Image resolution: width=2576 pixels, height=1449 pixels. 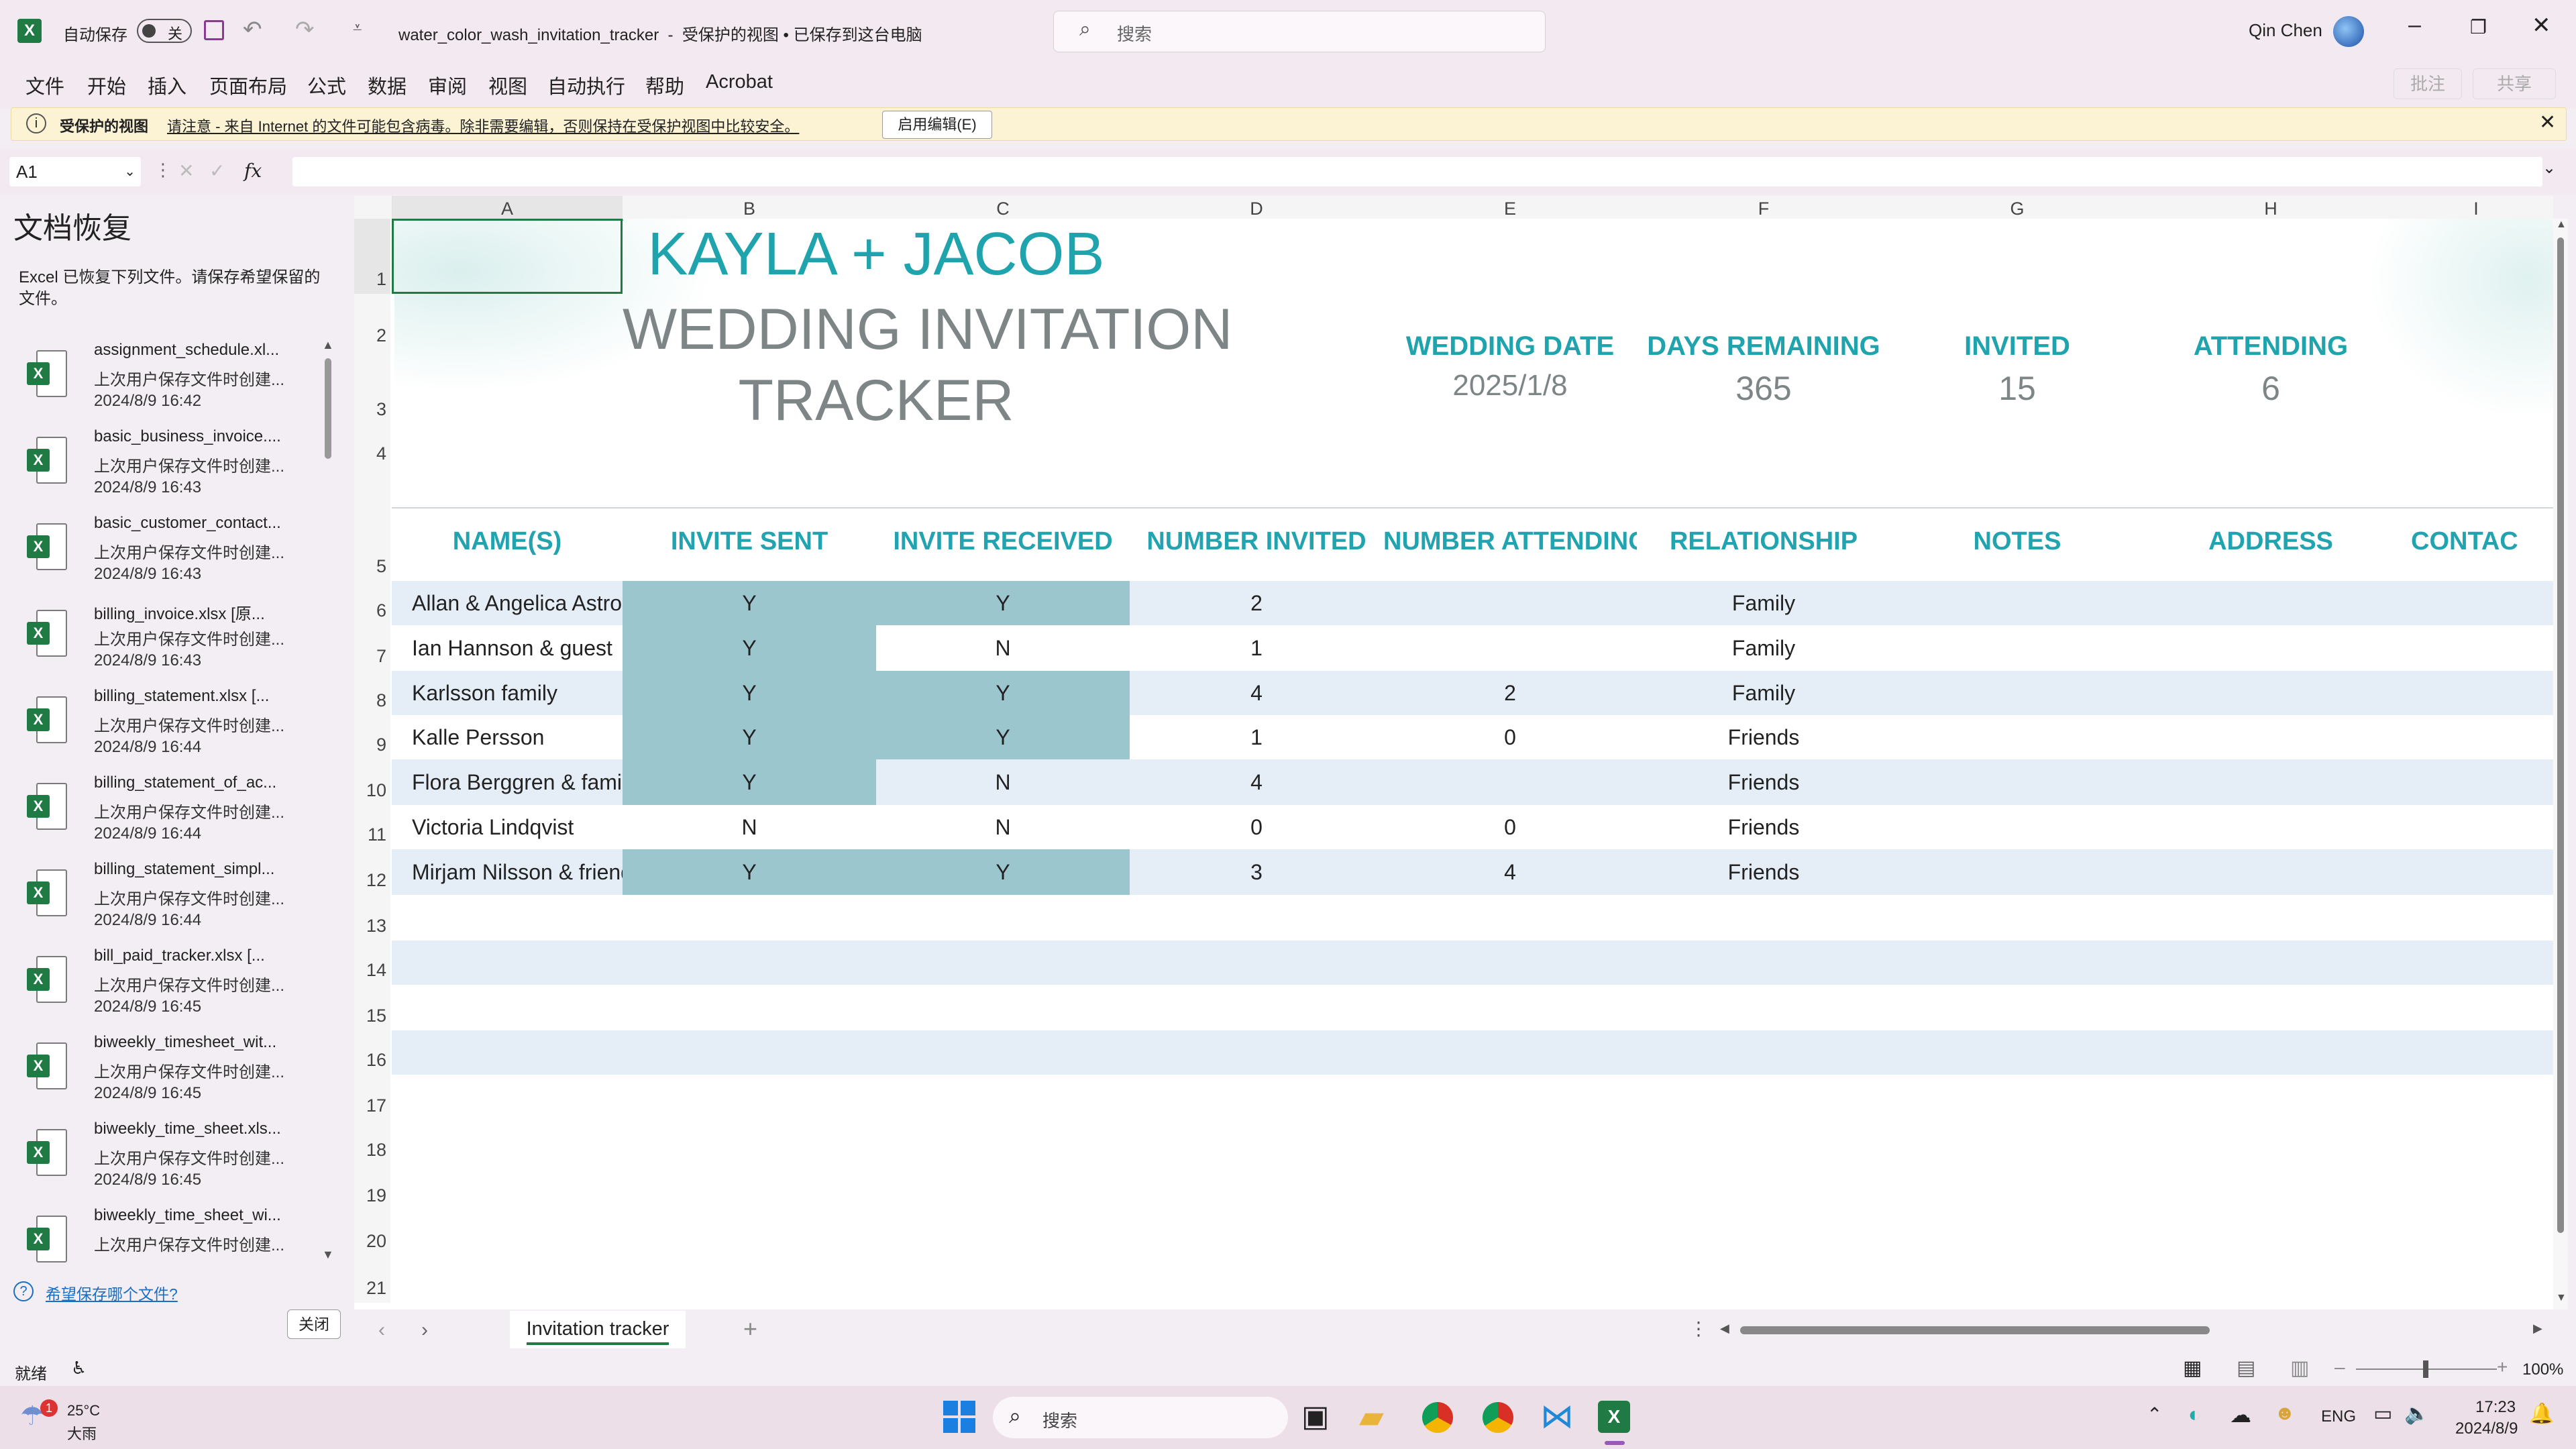 I want to click on number-attending-cell: 4, so click(x=1510, y=872).